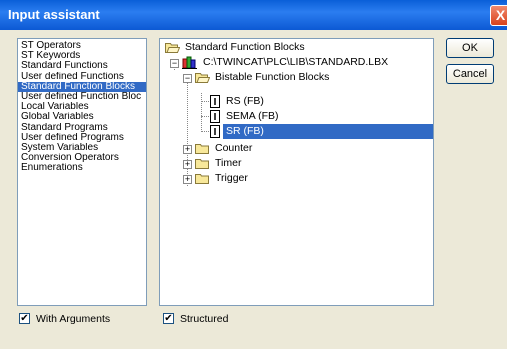 Image resolution: width=507 pixels, height=349 pixels. What do you see at coordinates (82, 56) in the screenshot?
I see `category-item: ST Keywords` at bounding box center [82, 56].